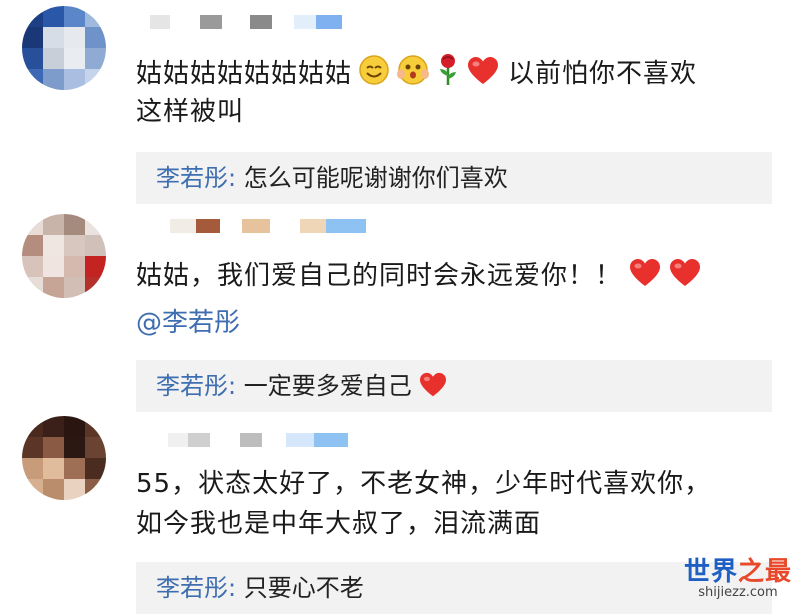 Image resolution: width=800 pixels, height=614 pixels. Describe the element at coordinates (375, 178) in the screenshot. I see `reply-text: 怎么可能呢谢谢你们喜欢` at that location.